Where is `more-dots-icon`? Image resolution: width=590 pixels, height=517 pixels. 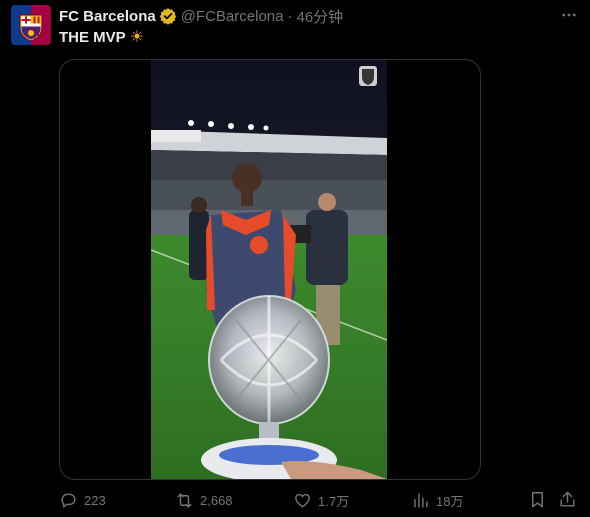 more-dots-icon is located at coordinates (569, 15).